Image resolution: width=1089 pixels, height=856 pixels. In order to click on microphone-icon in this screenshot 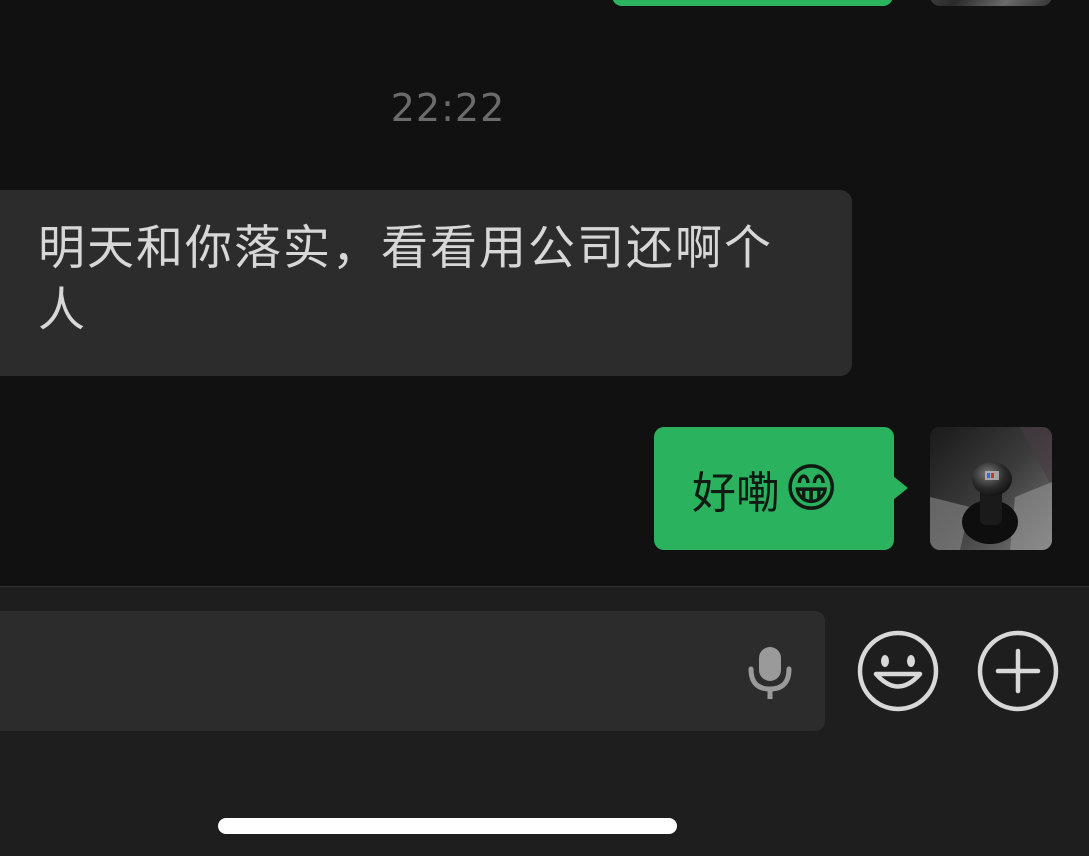, I will do `click(771, 671)`.